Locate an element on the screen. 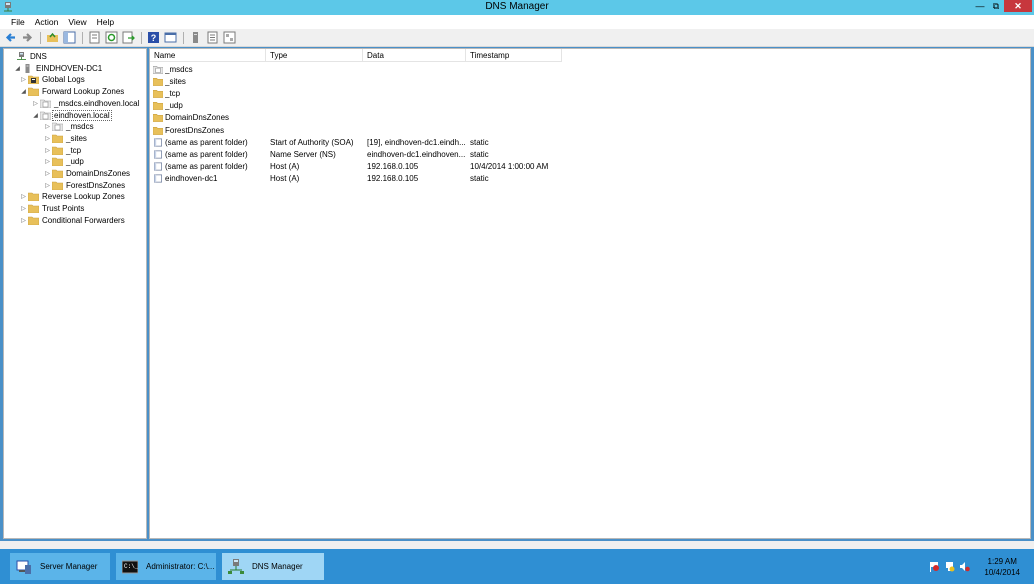  details-icon is located at coordinates (229, 37).